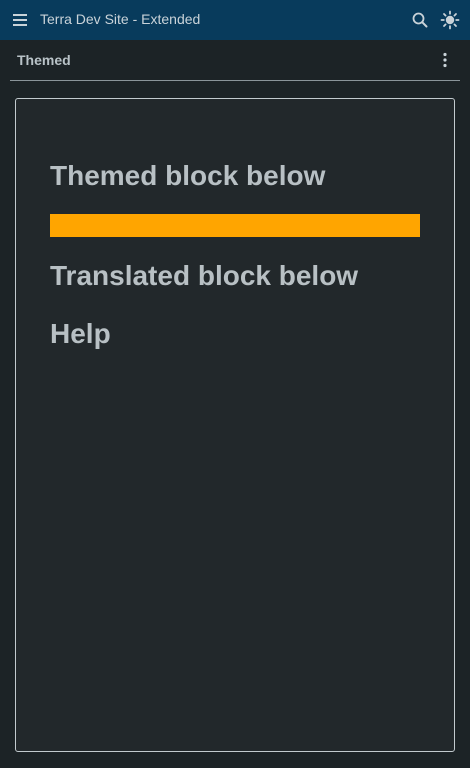 The image size is (470, 768). I want to click on themed-block, so click(235, 225).